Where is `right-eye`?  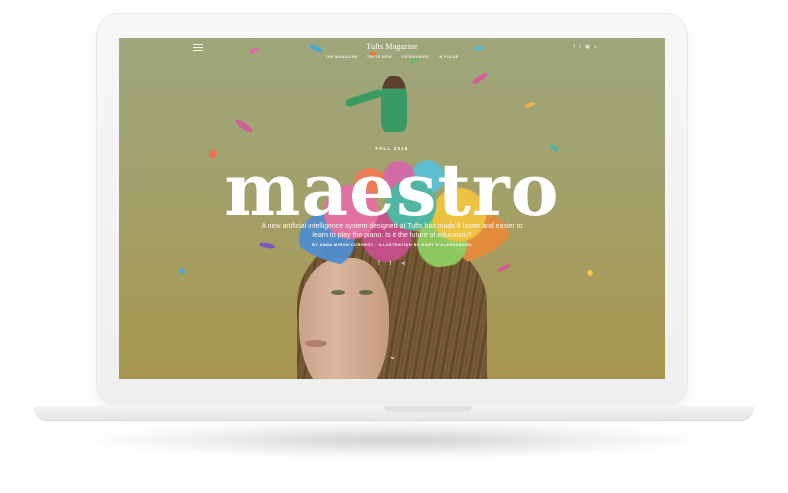
right-eye is located at coordinates (366, 292).